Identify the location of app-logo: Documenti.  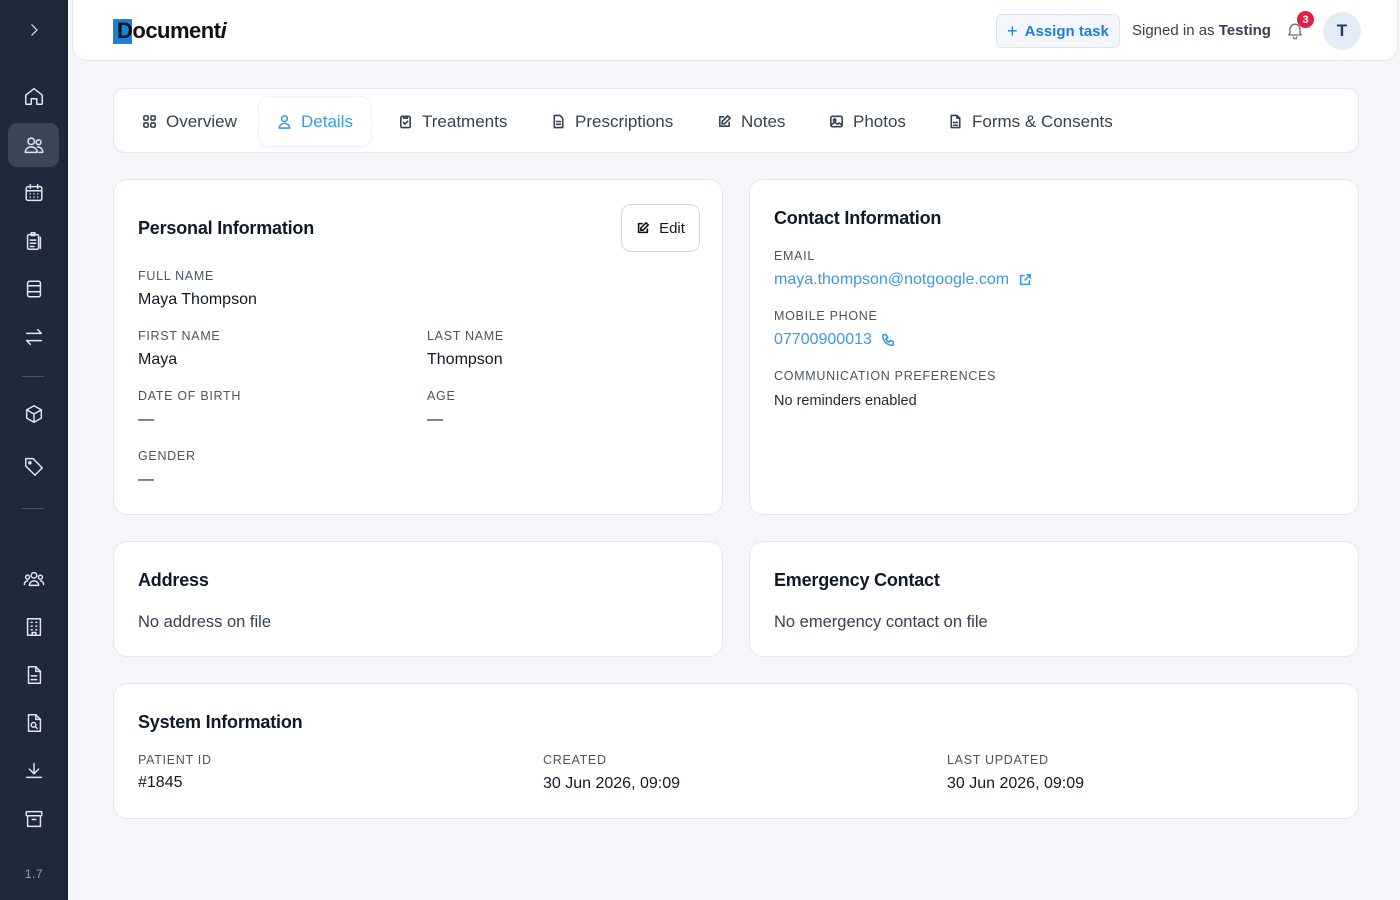
(170, 31).